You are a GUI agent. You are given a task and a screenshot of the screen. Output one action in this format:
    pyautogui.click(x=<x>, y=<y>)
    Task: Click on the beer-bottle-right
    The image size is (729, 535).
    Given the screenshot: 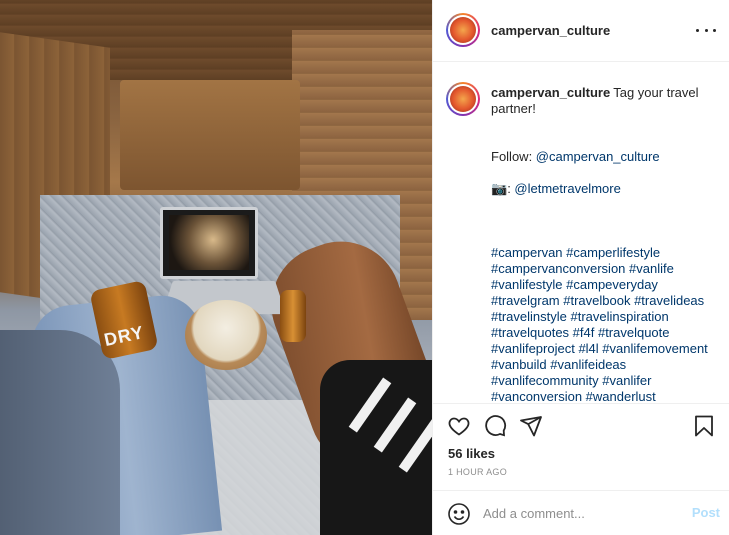 What is the action you would take?
    pyautogui.click(x=293, y=316)
    